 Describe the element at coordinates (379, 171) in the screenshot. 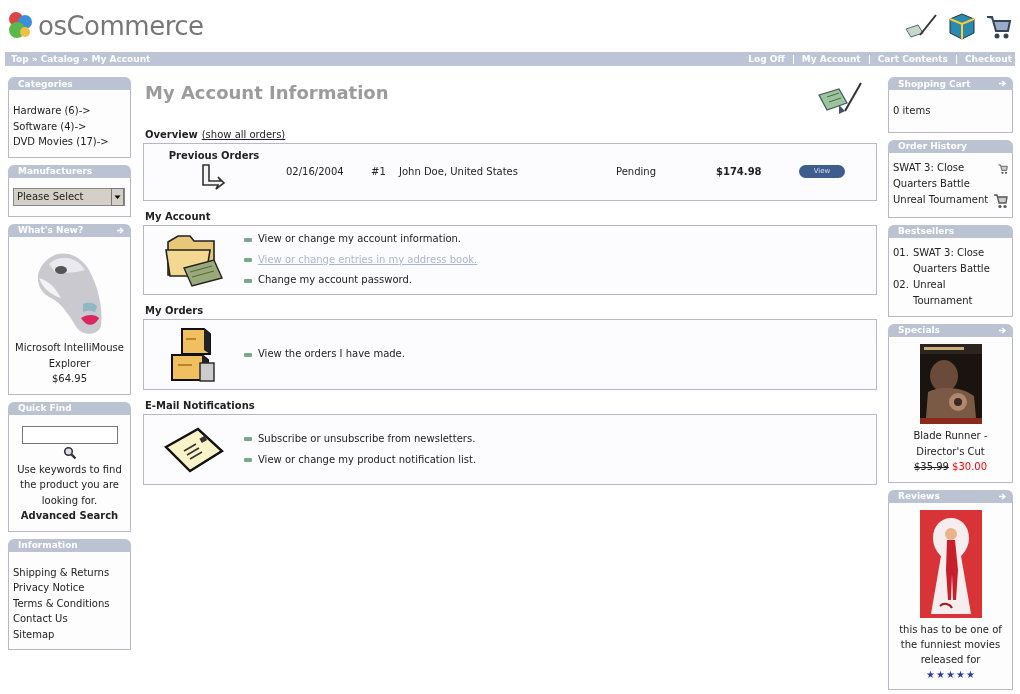

I see `order-number: #1` at that location.